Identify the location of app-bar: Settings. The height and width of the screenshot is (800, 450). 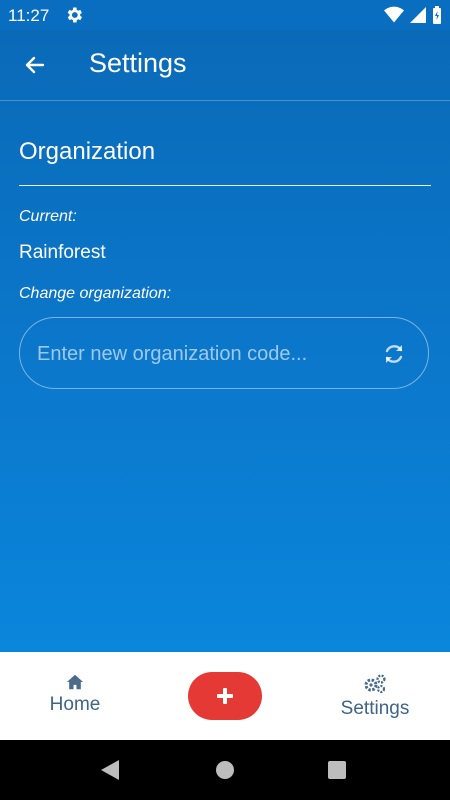
(225, 65).